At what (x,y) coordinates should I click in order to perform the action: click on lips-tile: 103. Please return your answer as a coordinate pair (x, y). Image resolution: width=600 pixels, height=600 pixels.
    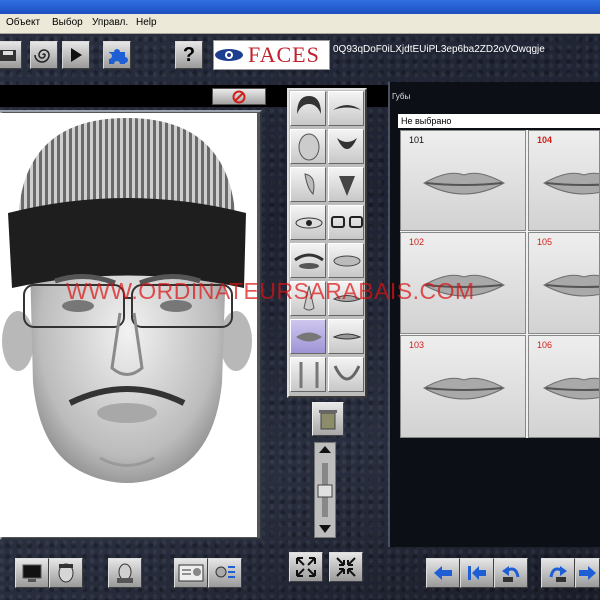
    Looking at the image, I should click on (463, 386).